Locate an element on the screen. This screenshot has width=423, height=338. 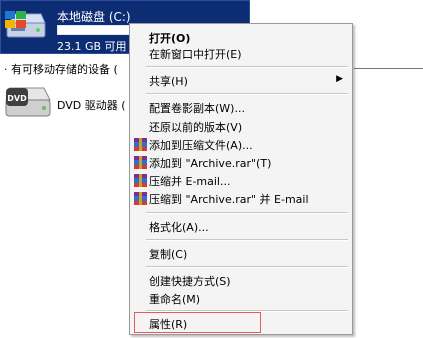
drive-title: 本地磁盘 (C:) is located at coordinates (94, 17).